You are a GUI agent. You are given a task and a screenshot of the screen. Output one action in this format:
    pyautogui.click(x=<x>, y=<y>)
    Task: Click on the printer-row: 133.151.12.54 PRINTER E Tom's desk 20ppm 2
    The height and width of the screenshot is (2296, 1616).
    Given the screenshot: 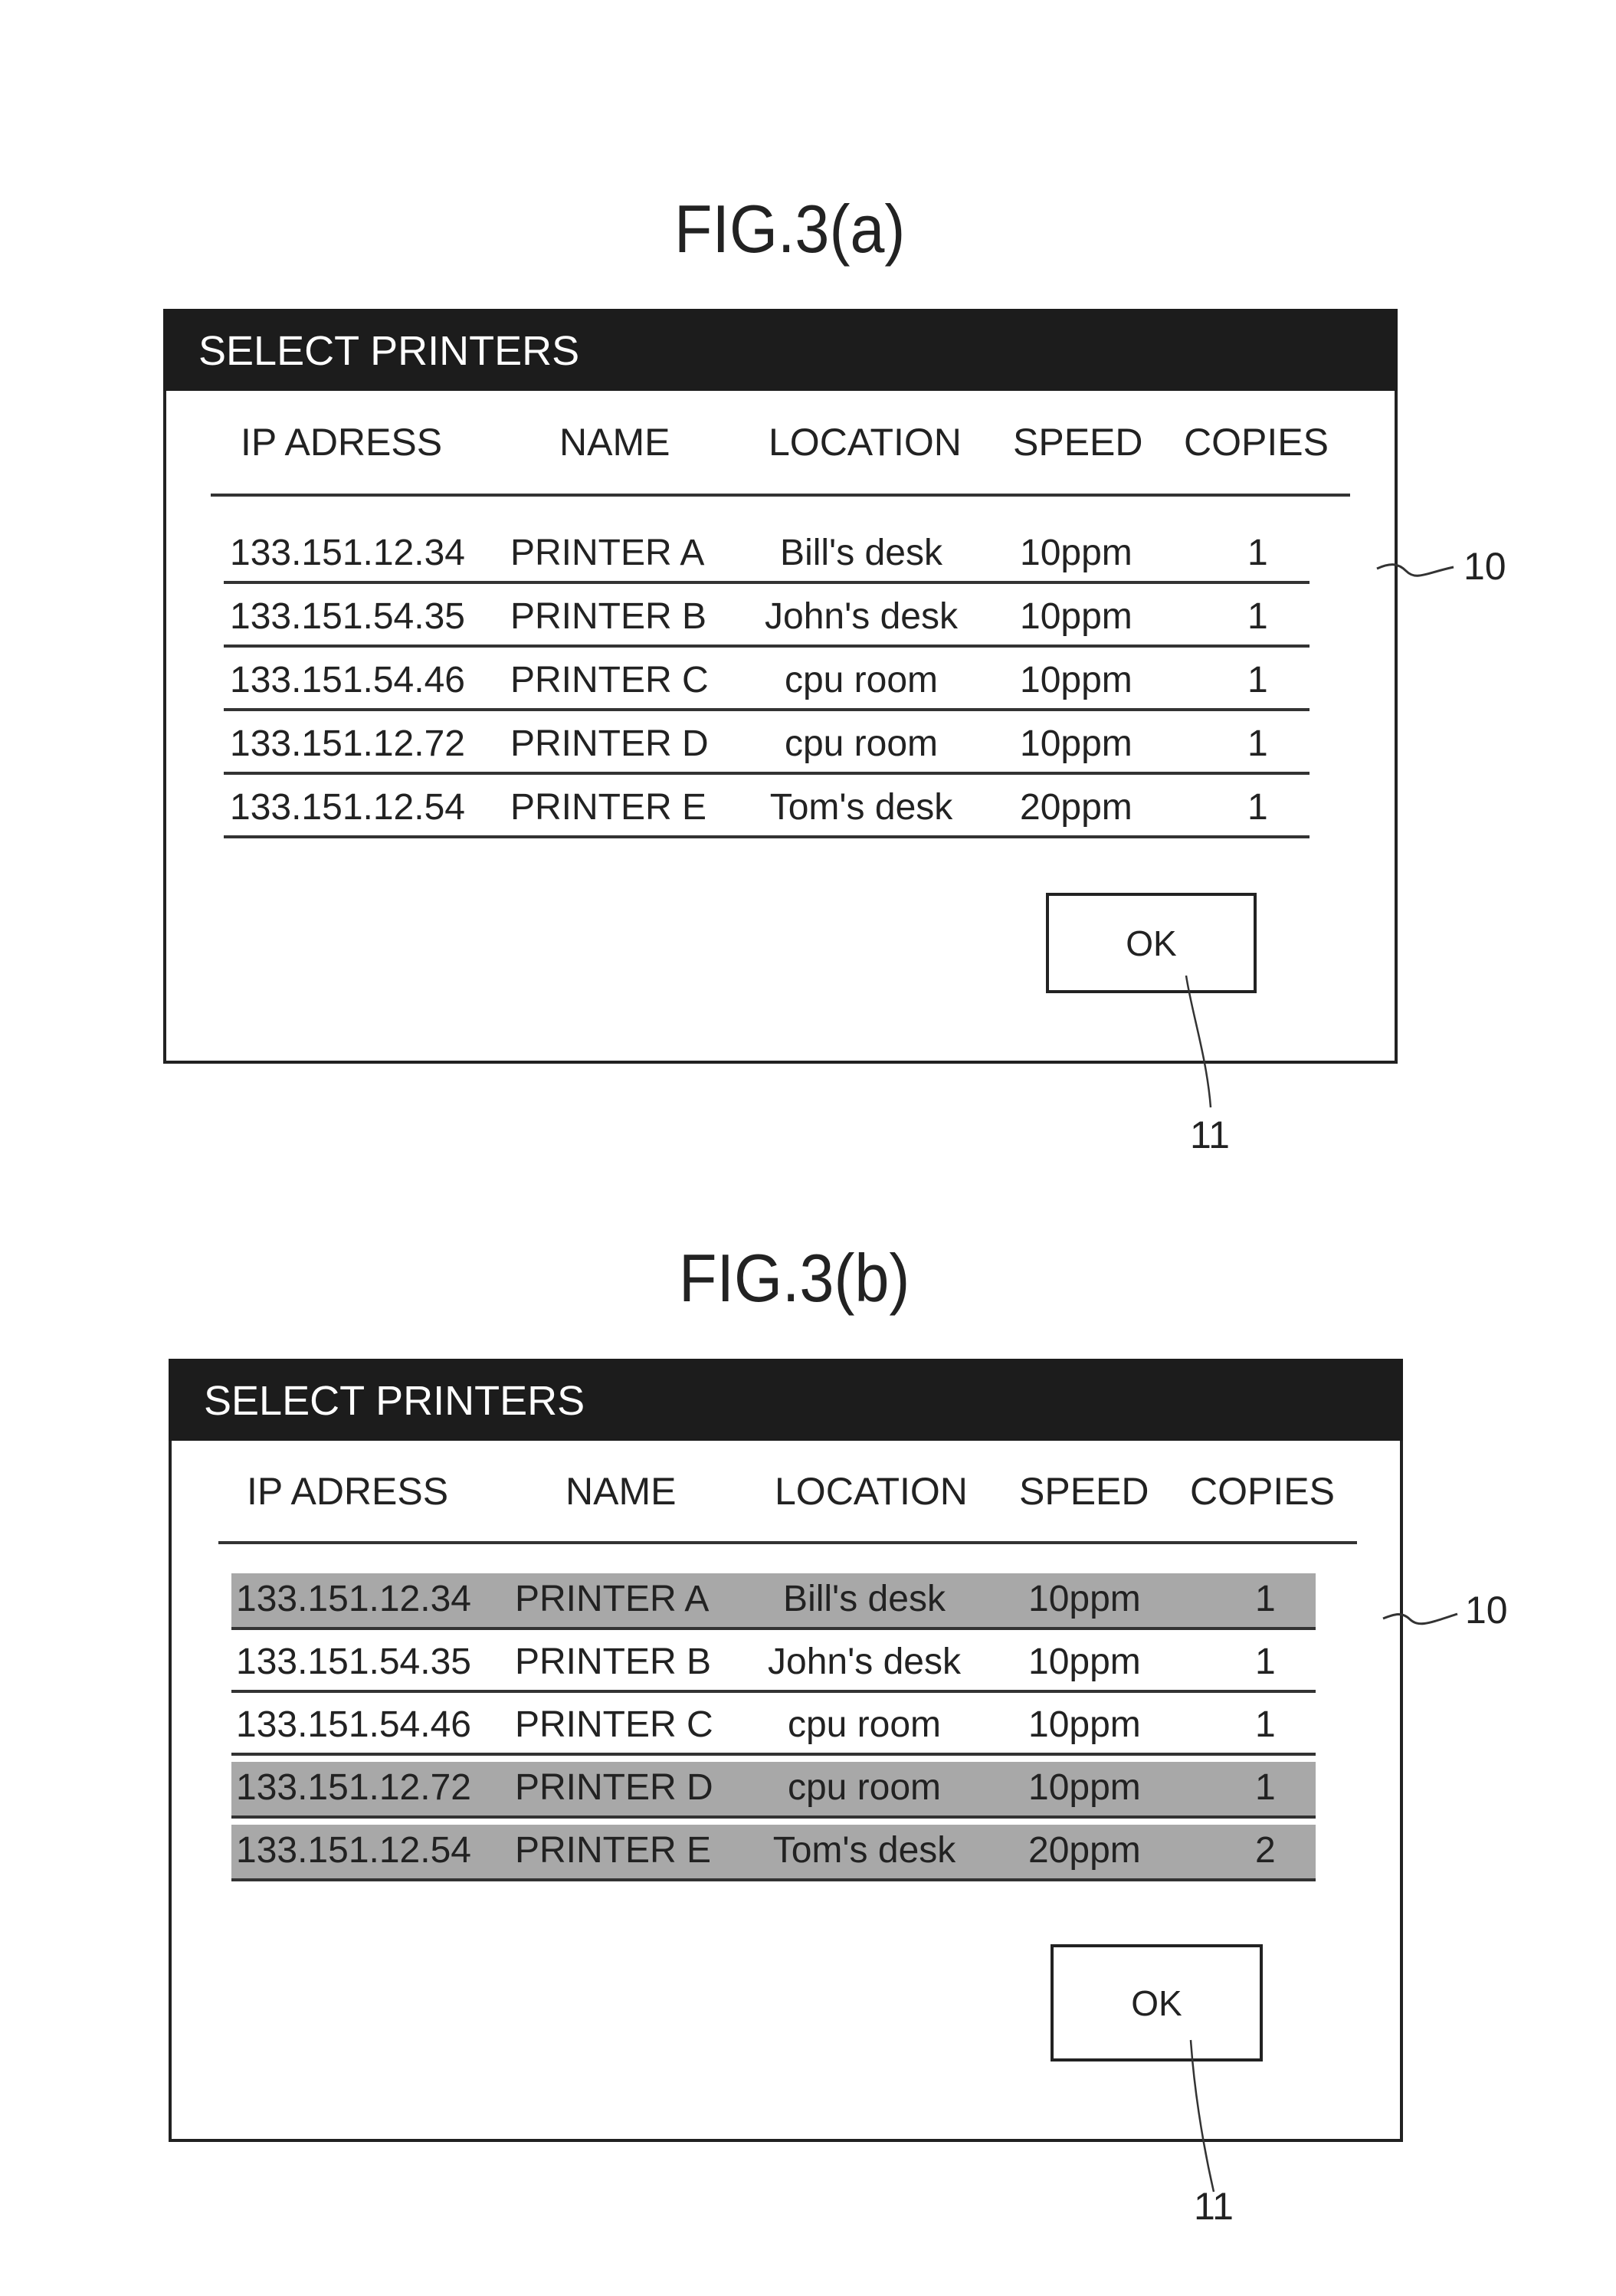 What is the action you would take?
    pyautogui.click(x=774, y=1853)
    